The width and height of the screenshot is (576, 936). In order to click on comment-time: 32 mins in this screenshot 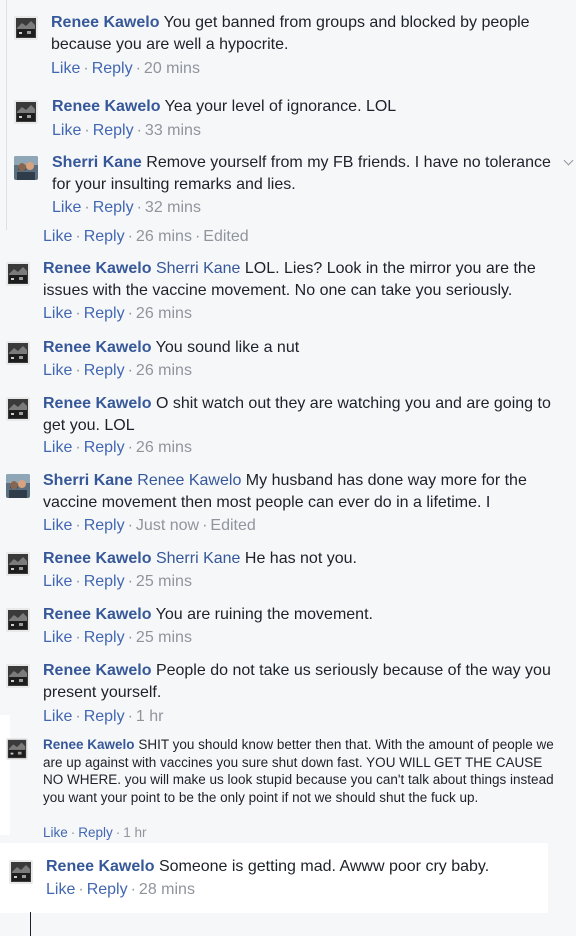, I will do `click(173, 207)`.